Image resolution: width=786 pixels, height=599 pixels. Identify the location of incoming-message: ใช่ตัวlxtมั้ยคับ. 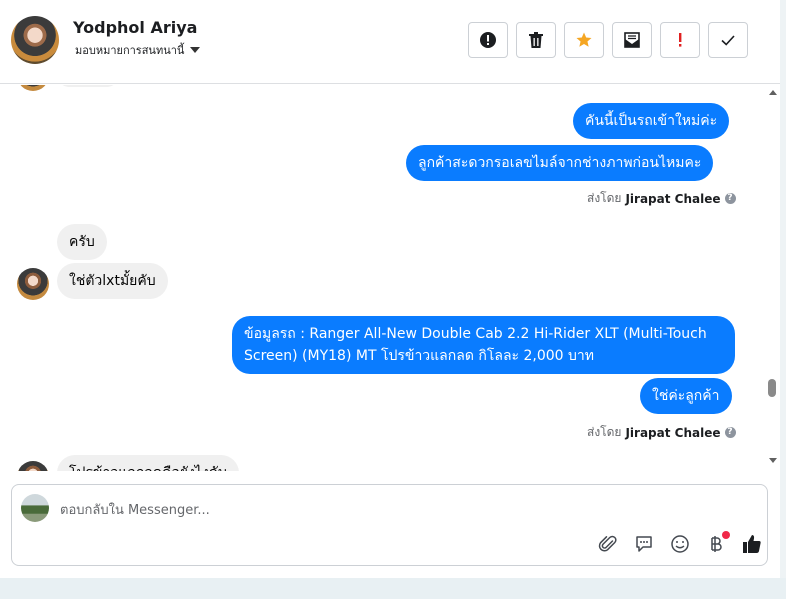
(112, 281).